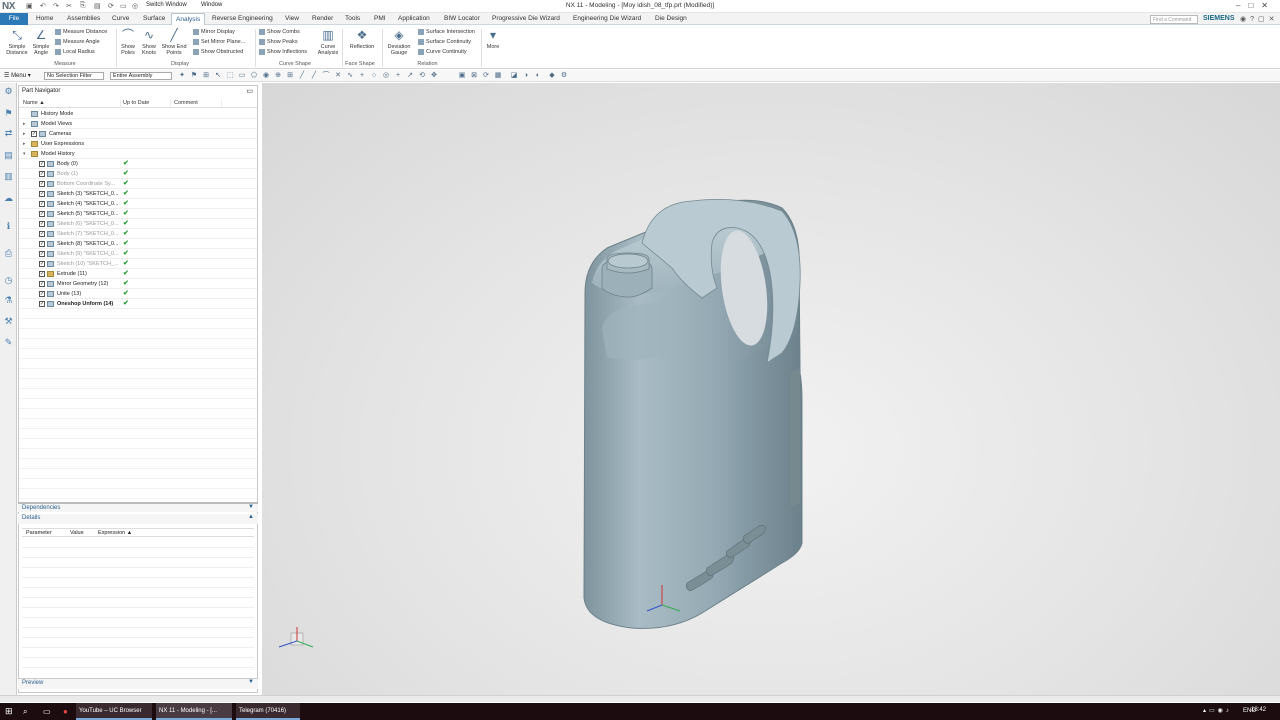 Image resolution: width=1280 pixels, height=720 pixels. Describe the element at coordinates (350, 76) in the screenshot. I see `wave-icon: ∿` at that location.